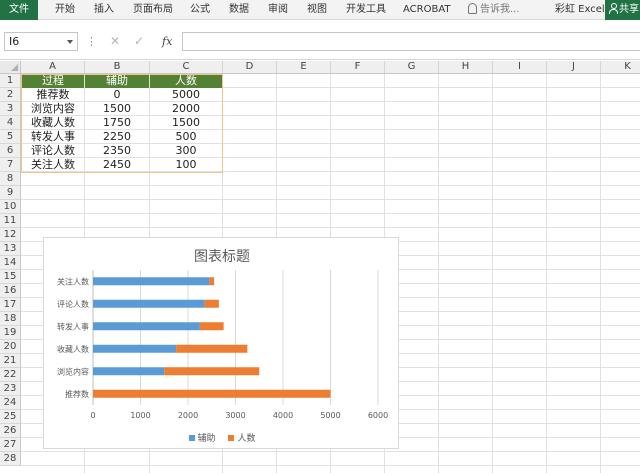 This screenshot has height=473, width=640. What do you see at coordinates (65, 10) in the screenshot?
I see `tab-home: 开始` at bounding box center [65, 10].